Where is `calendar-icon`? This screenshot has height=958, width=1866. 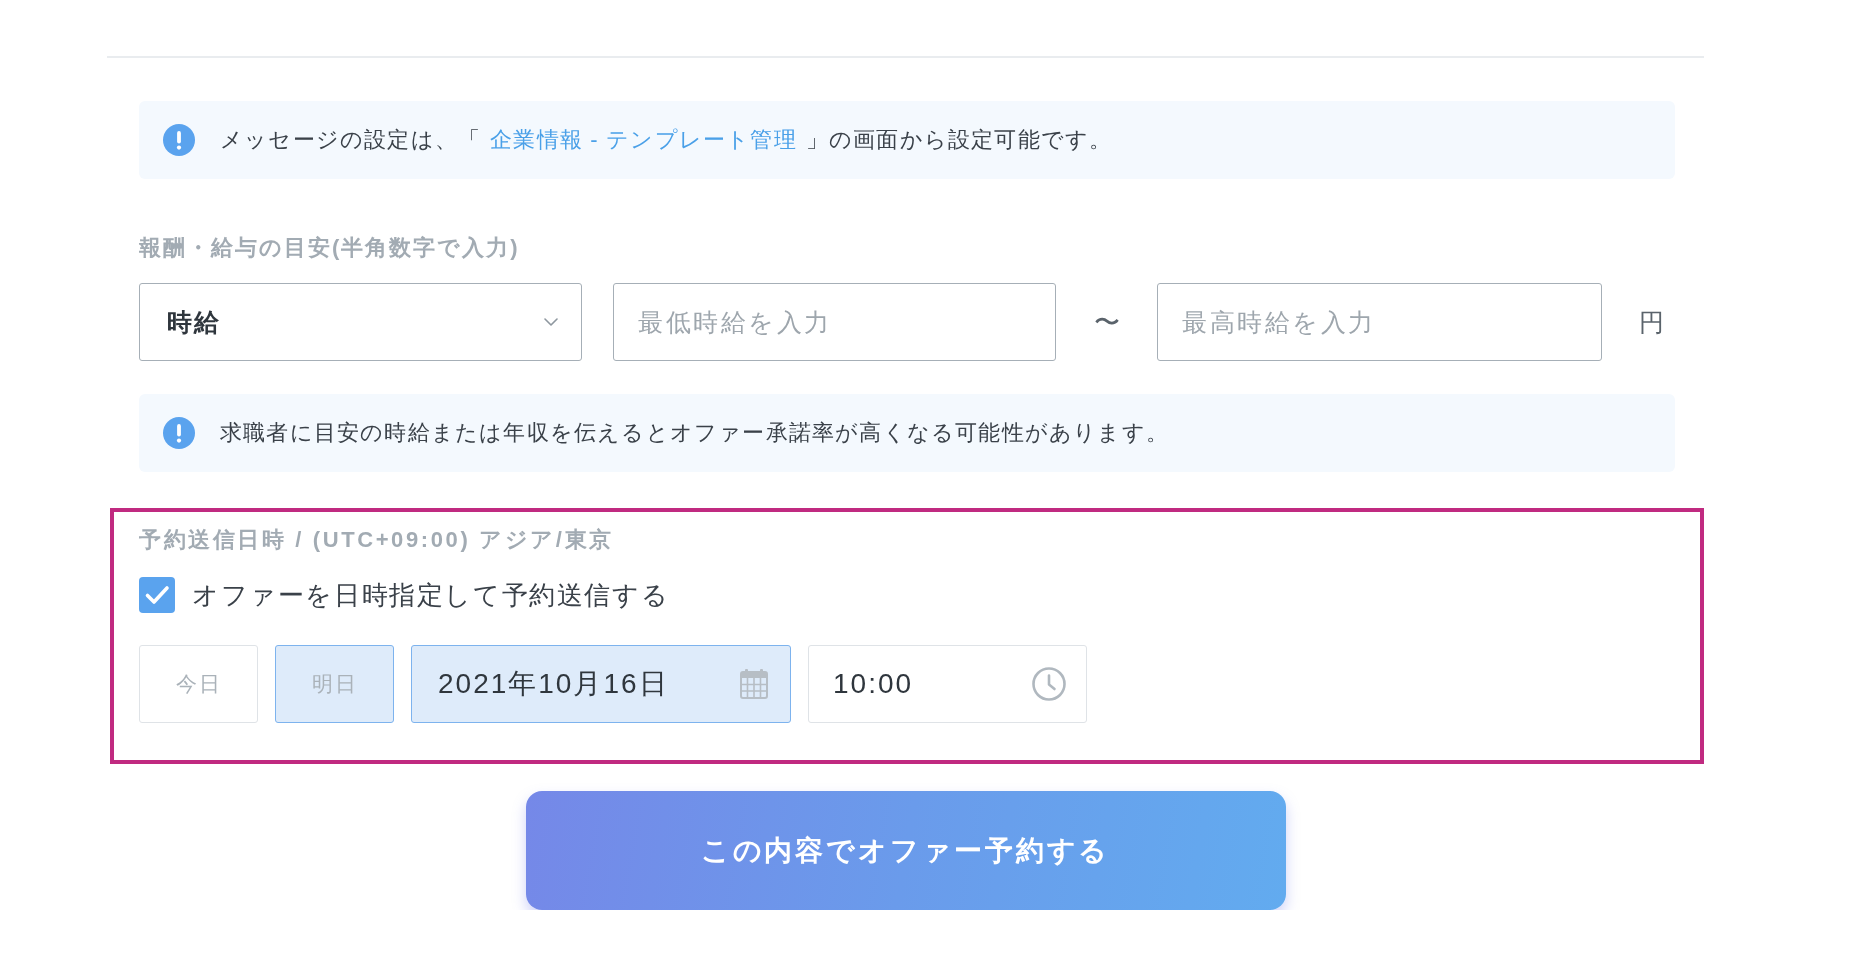
calendar-icon is located at coordinates (754, 684).